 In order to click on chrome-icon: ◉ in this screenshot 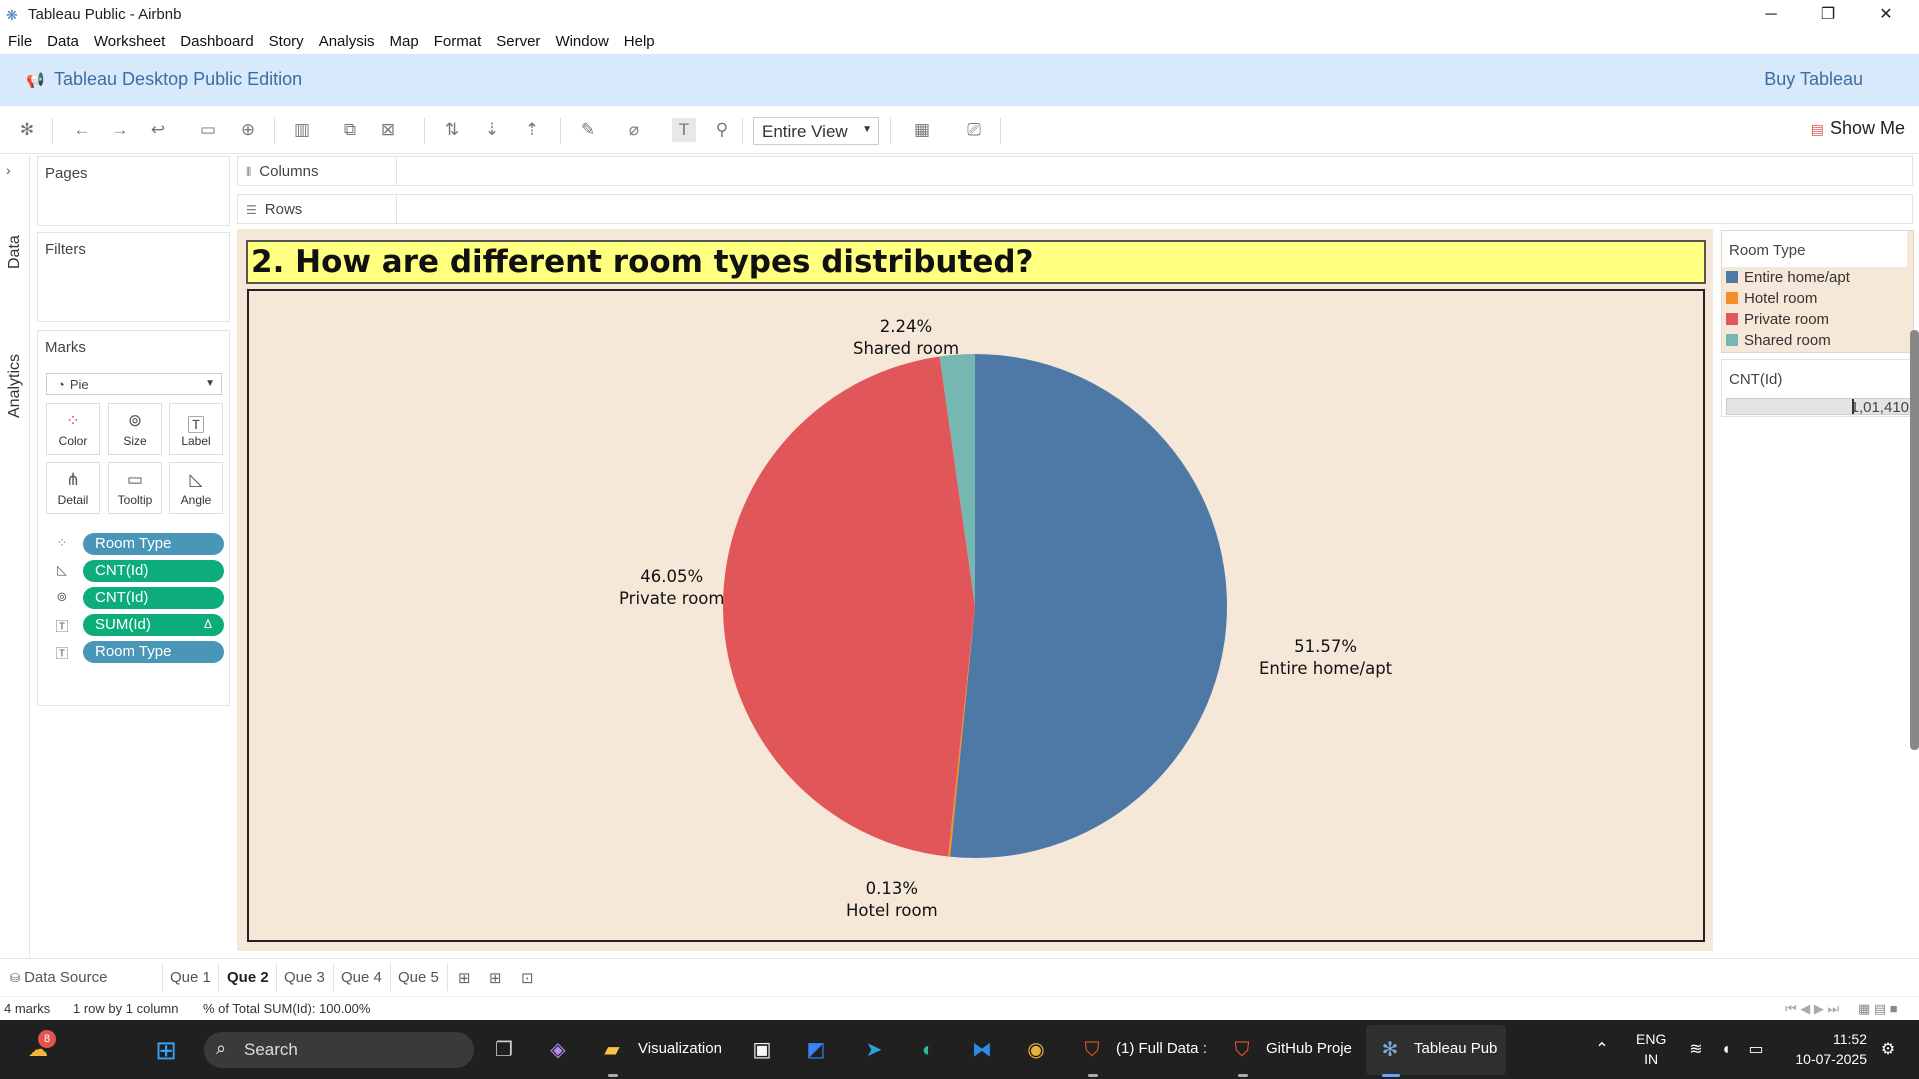, I will do `click(1036, 1050)`.